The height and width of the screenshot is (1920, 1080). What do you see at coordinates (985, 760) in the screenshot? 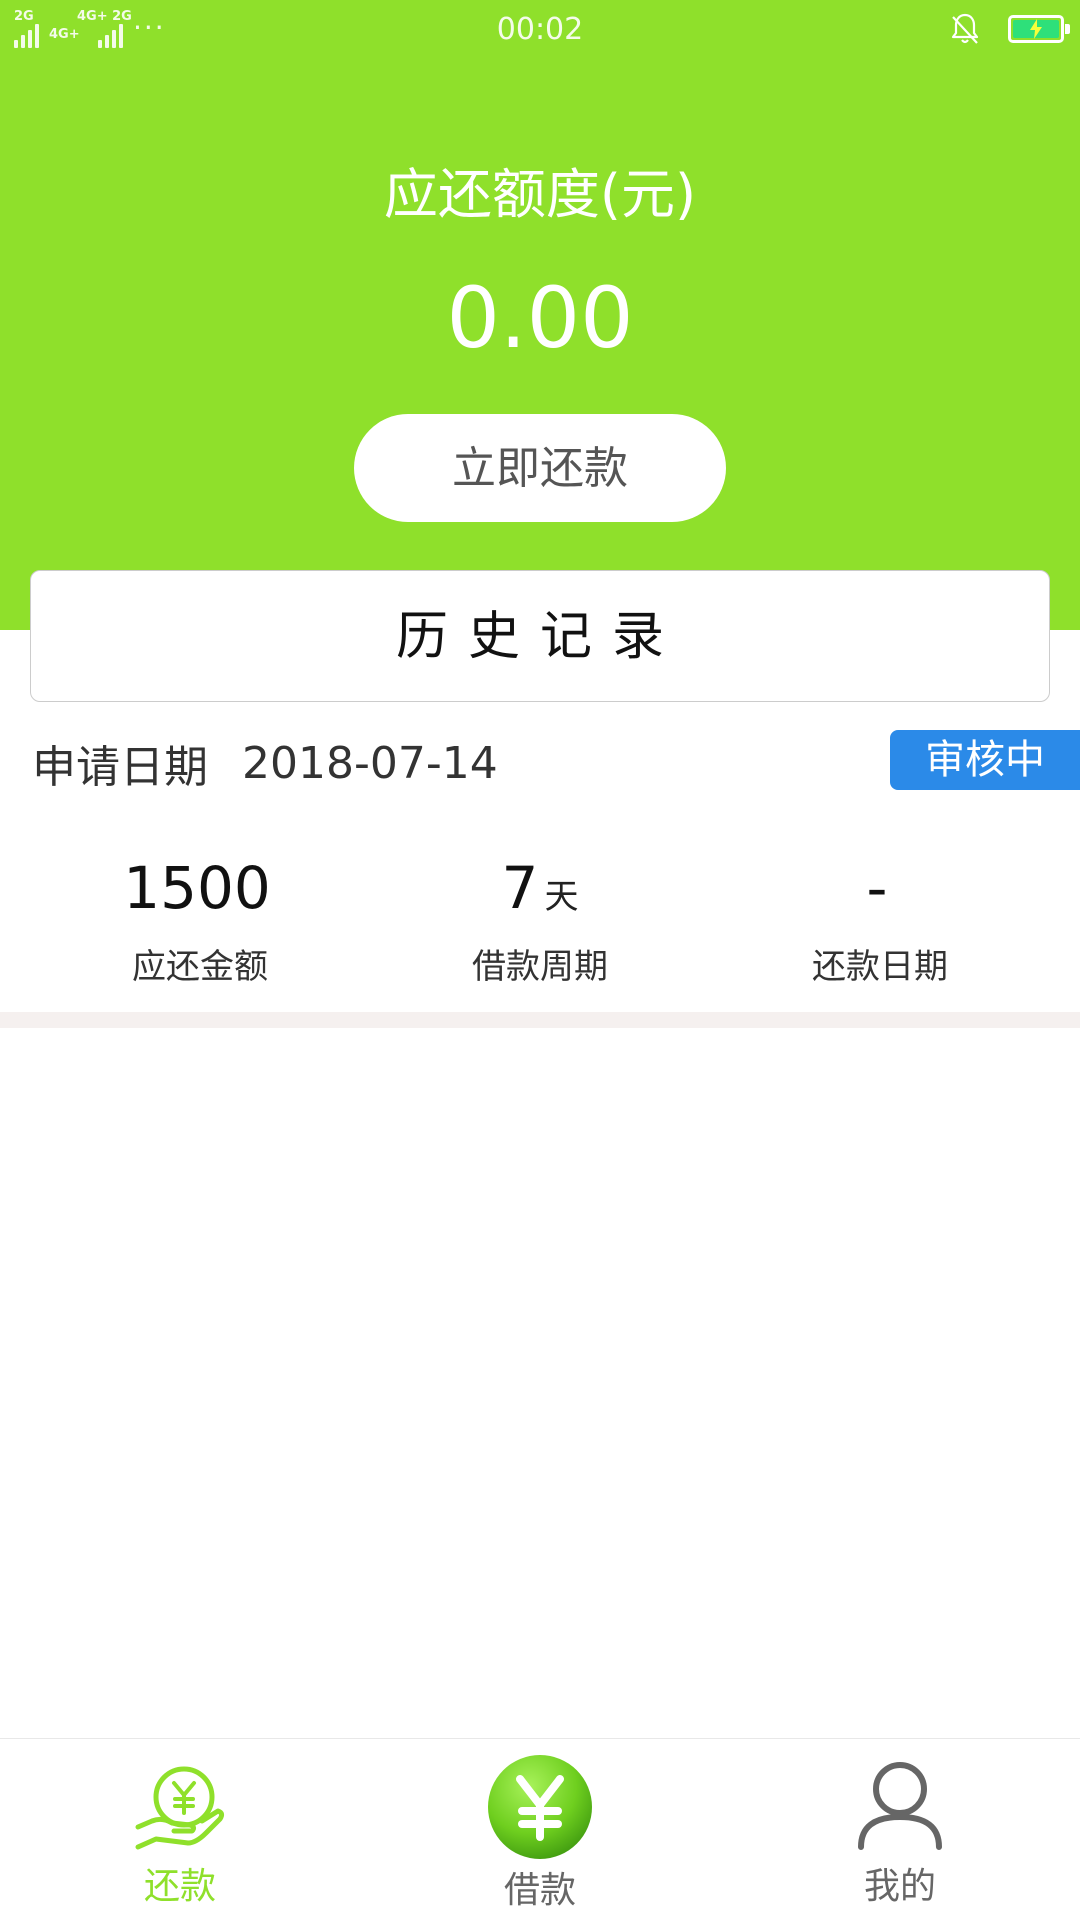
I see `status-badge: 审核中` at bounding box center [985, 760].